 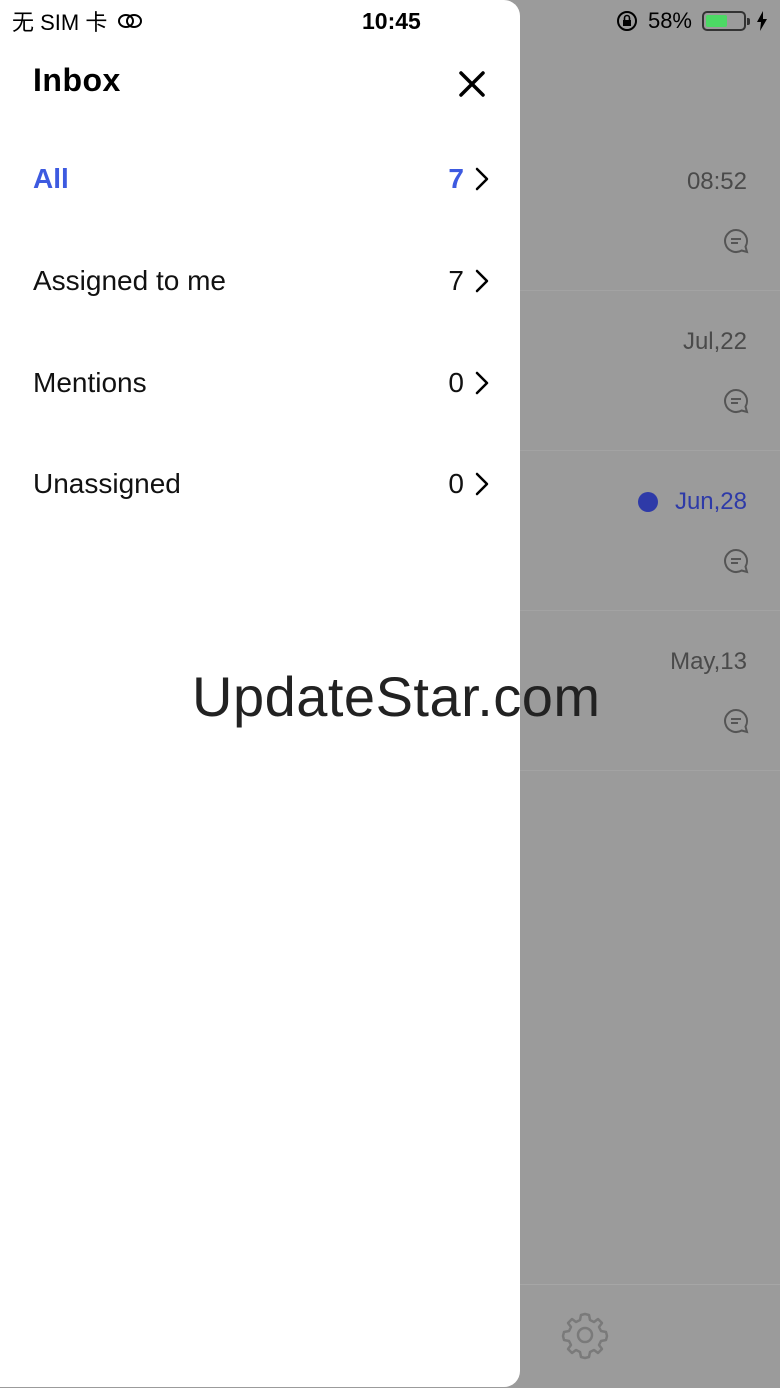 What do you see at coordinates (648, 502) in the screenshot?
I see `unread-dot` at bounding box center [648, 502].